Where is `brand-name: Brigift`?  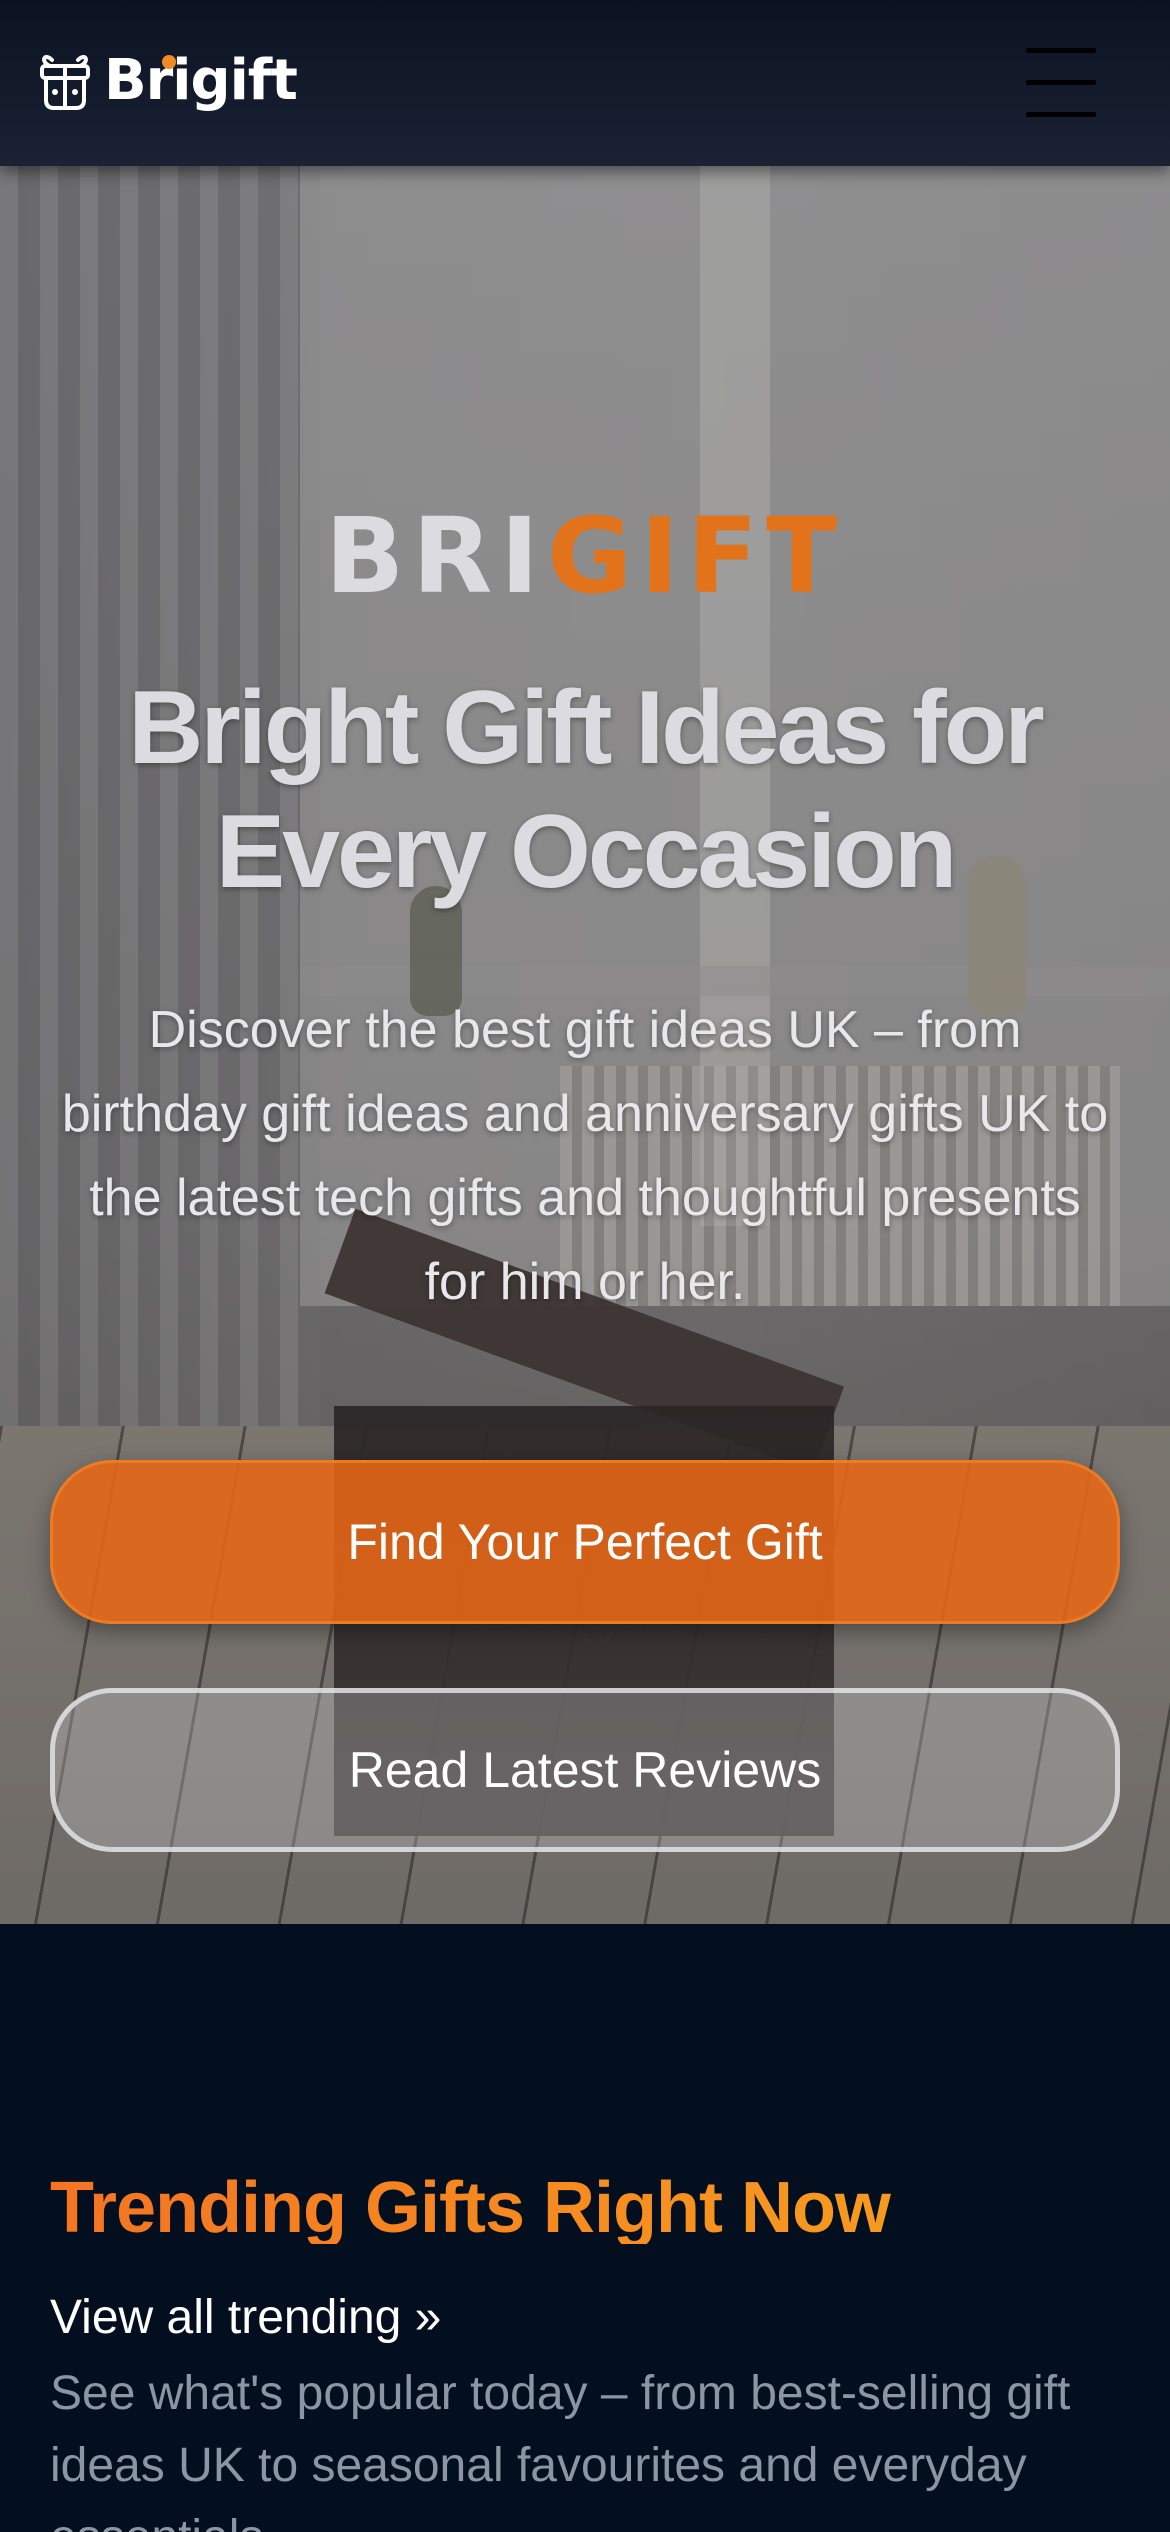
brand-name: Brigift is located at coordinates (201, 81).